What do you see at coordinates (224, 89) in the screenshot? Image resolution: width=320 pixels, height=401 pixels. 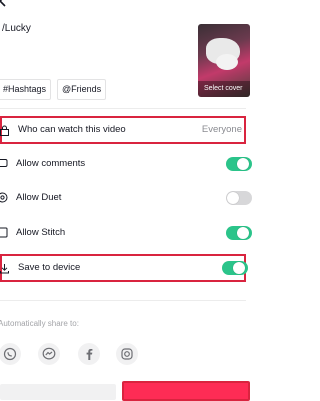 I see `select-cover-label: Select cover` at bounding box center [224, 89].